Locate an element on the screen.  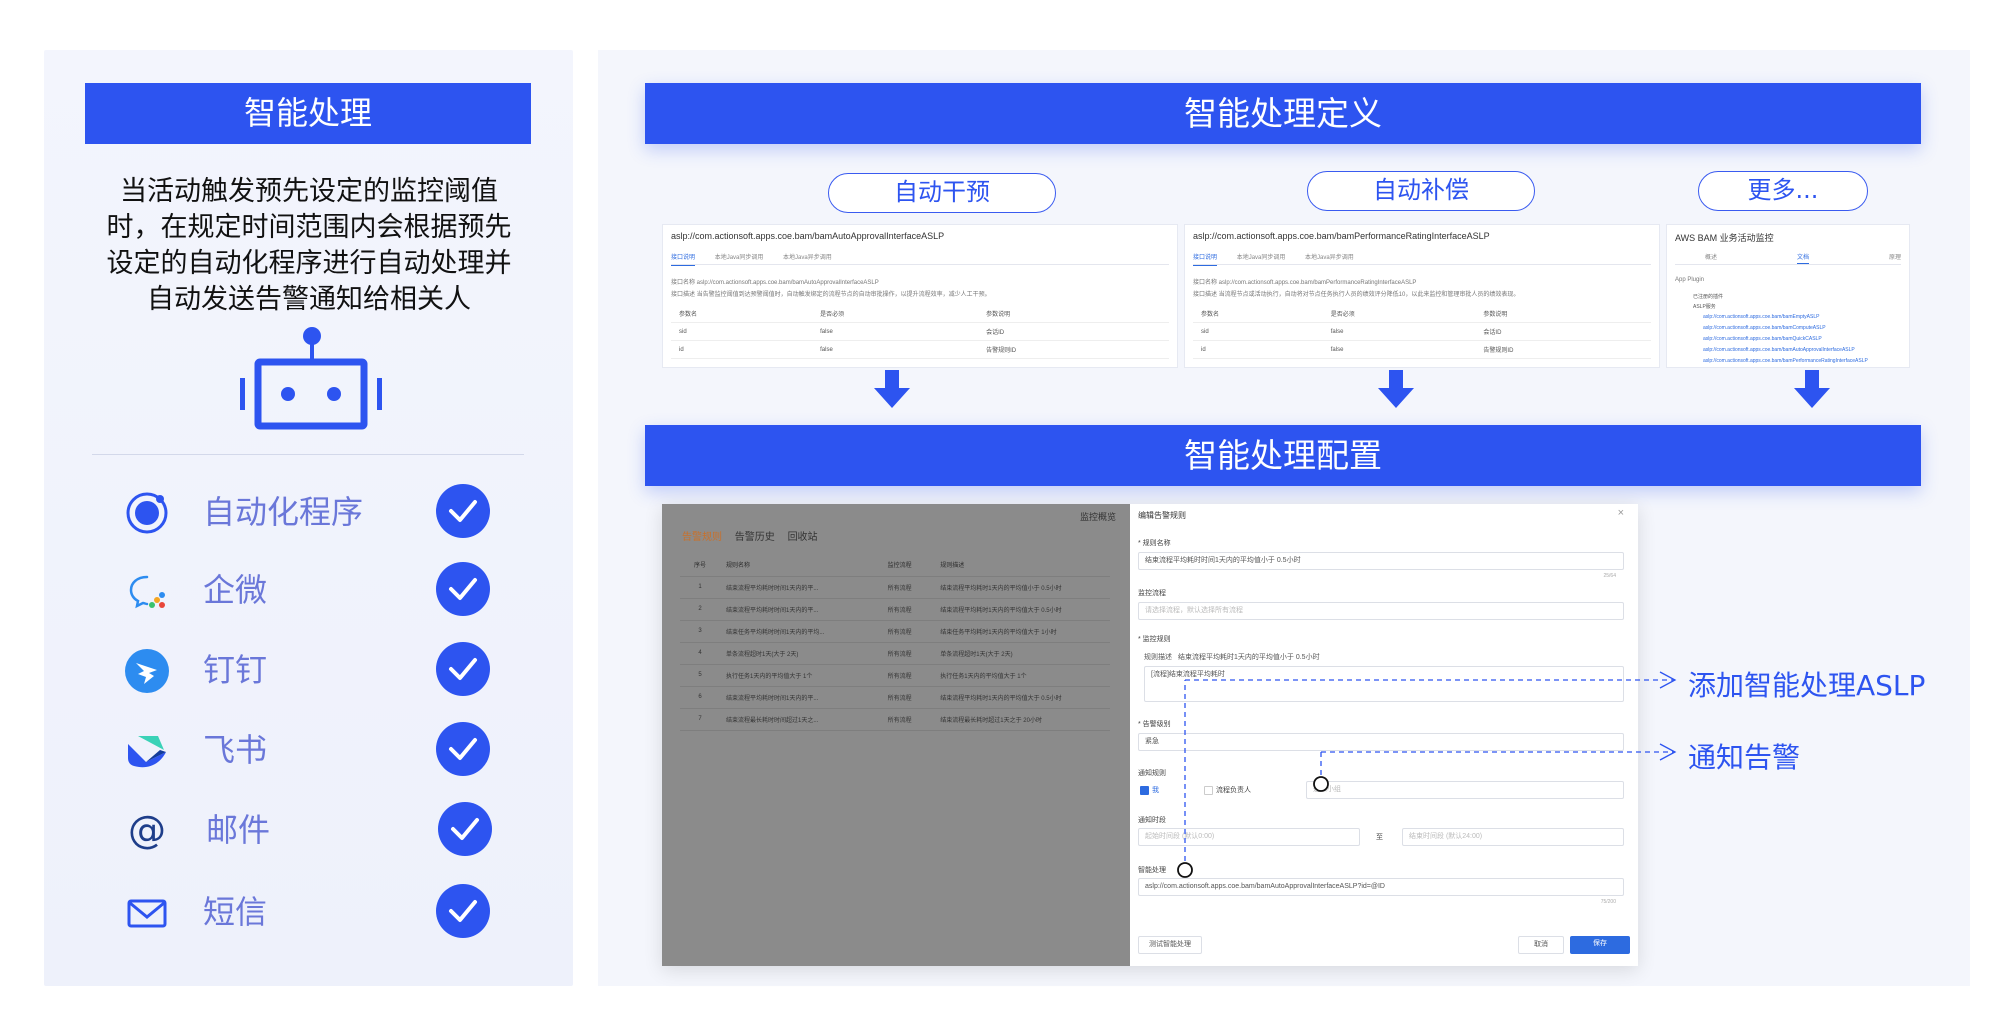
cell: 参数说明 is located at coordinates (1073, 314).